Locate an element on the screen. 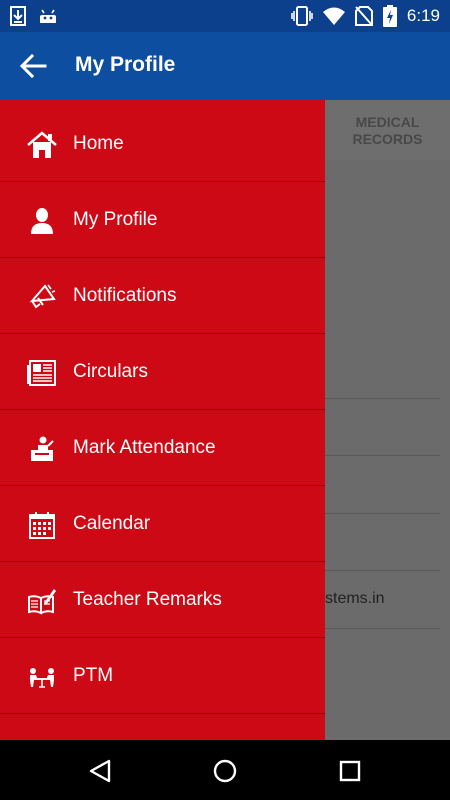 This screenshot has height=800, width=450. drawer-item-mark-attendance: Mark Attendance is located at coordinates (162, 448).